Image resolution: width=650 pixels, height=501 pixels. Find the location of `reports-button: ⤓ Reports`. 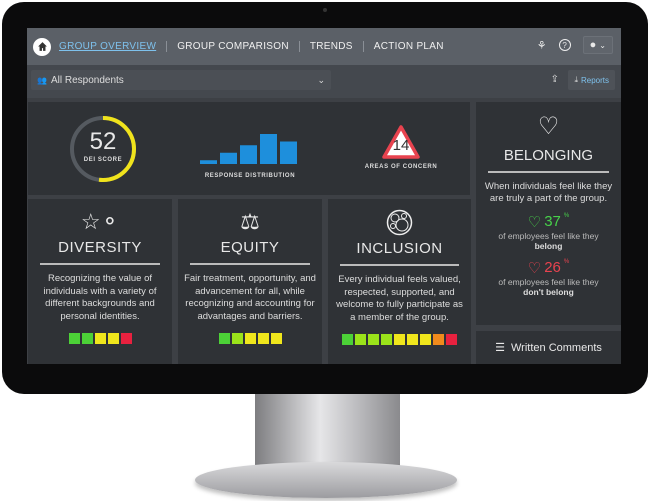

reports-button: ⤓ Reports is located at coordinates (591, 80).